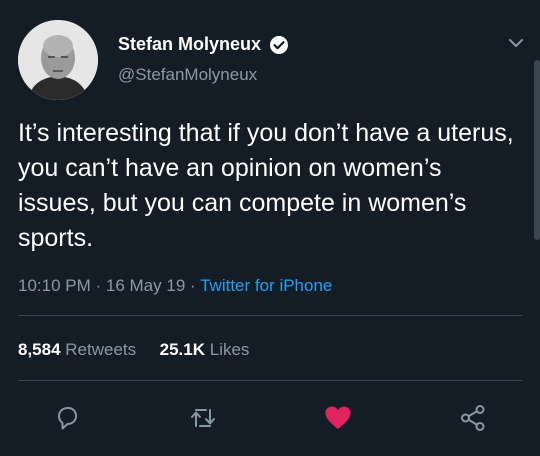 The height and width of the screenshot is (456, 540). Describe the element at coordinates (182, 349) in the screenshot. I see `likes-count: 25.1K` at that location.